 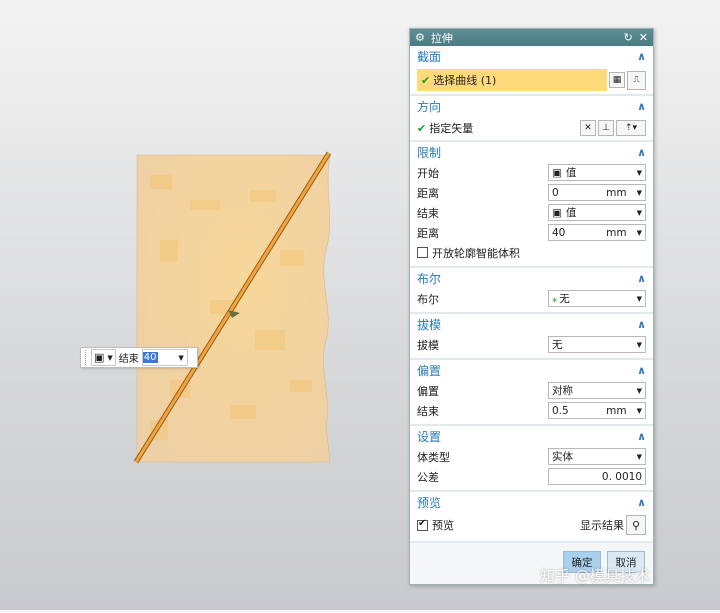 What do you see at coordinates (531, 119) in the screenshot?
I see `direction-section: 方向 ∧ ✔ 指定矢量 ✕ ⊥ ⇡▾` at bounding box center [531, 119].